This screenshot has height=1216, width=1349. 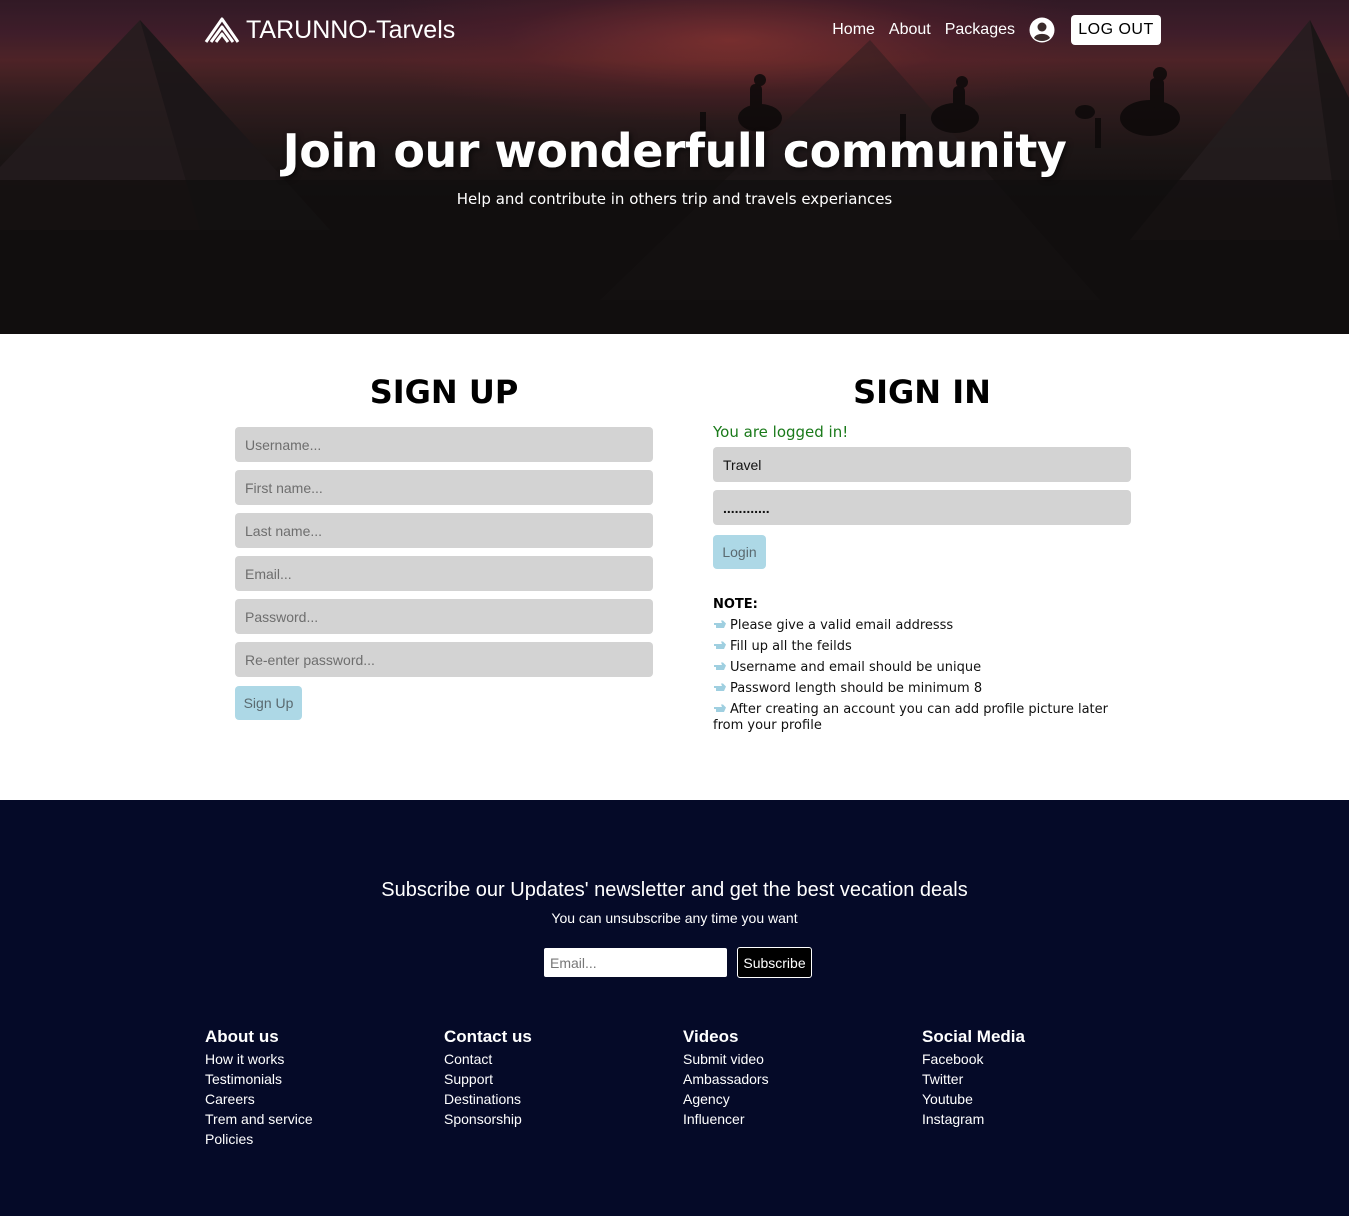 What do you see at coordinates (711, 1036) in the screenshot?
I see `footer-column-title: Videos` at bounding box center [711, 1036].